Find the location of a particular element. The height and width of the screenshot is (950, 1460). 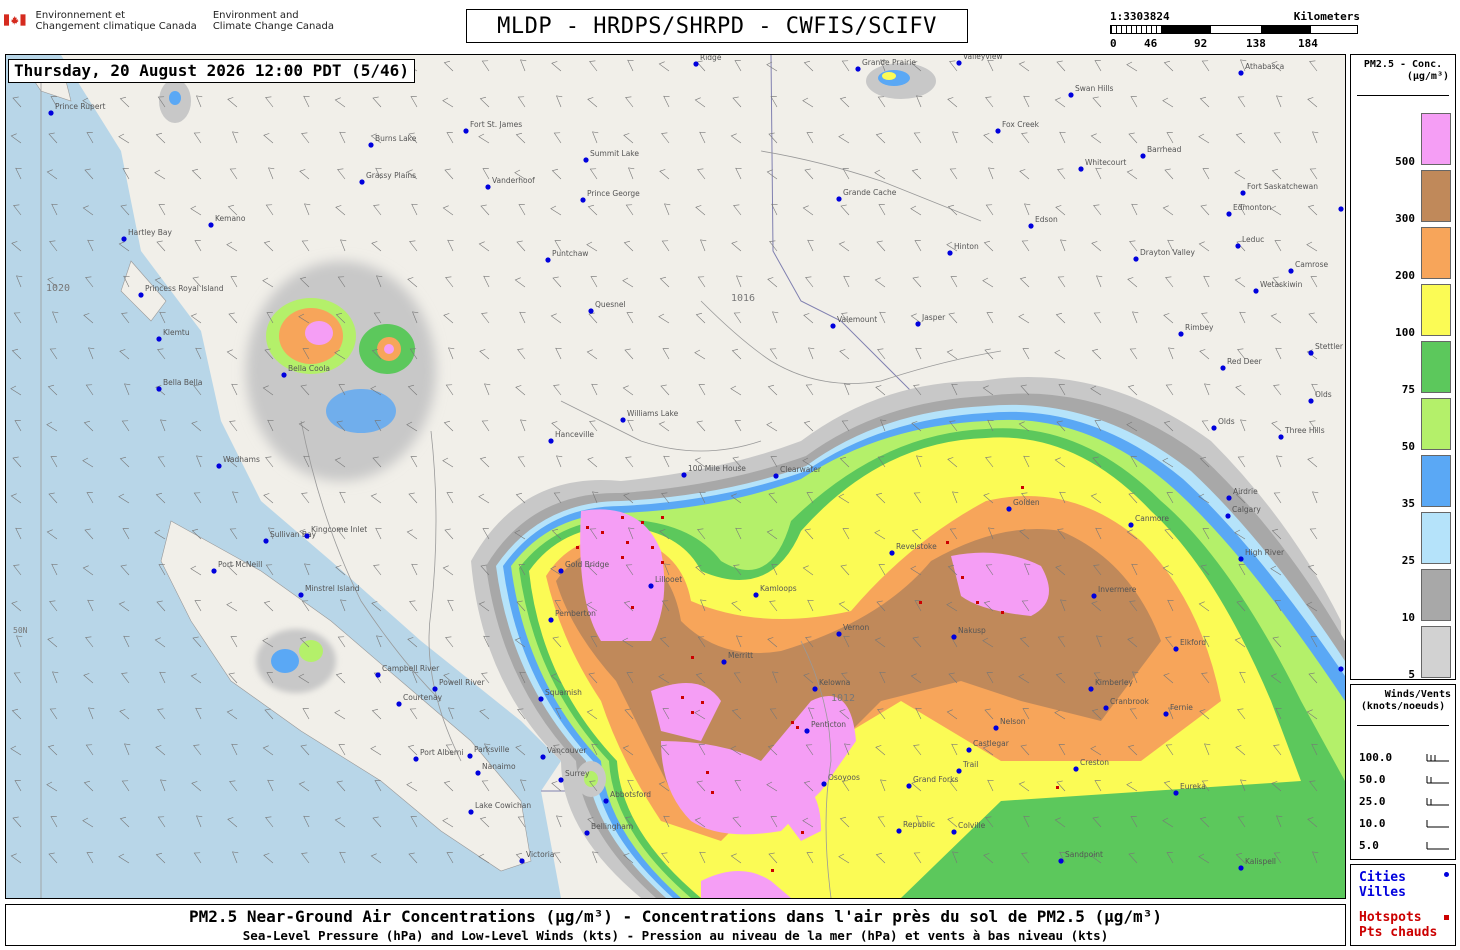

city-marker: Edson is located at coordinates (1043, 222).